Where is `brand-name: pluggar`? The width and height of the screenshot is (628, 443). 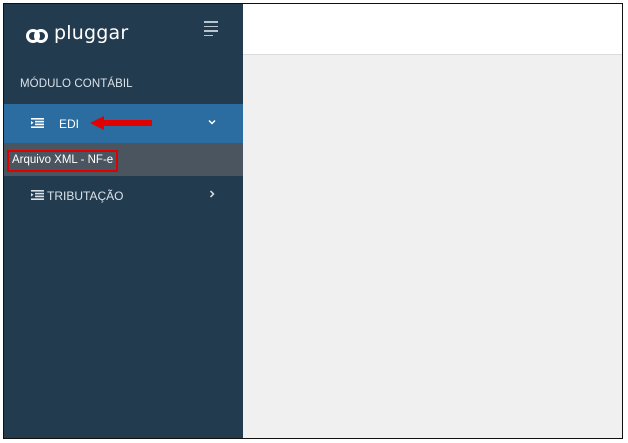 brand-name: pluggar is located at coordinates (91, 33).